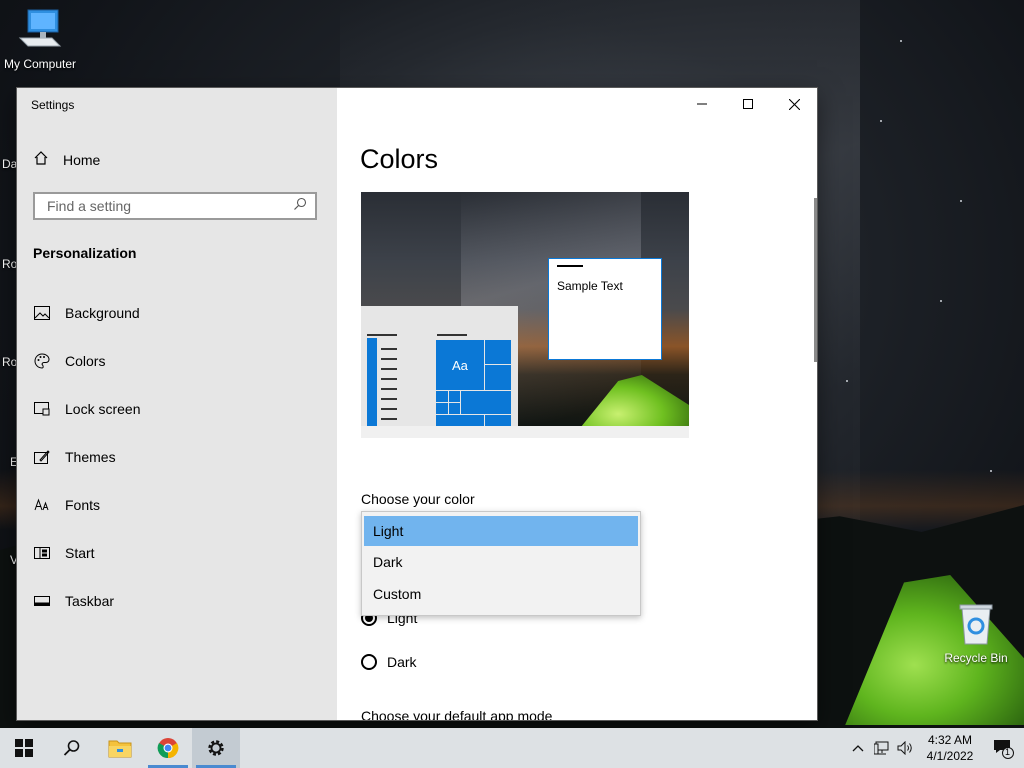  What do you see at coordinates (42, 457) in the screenshot?
I see `themes-icon` at bounding box center [42, 457].